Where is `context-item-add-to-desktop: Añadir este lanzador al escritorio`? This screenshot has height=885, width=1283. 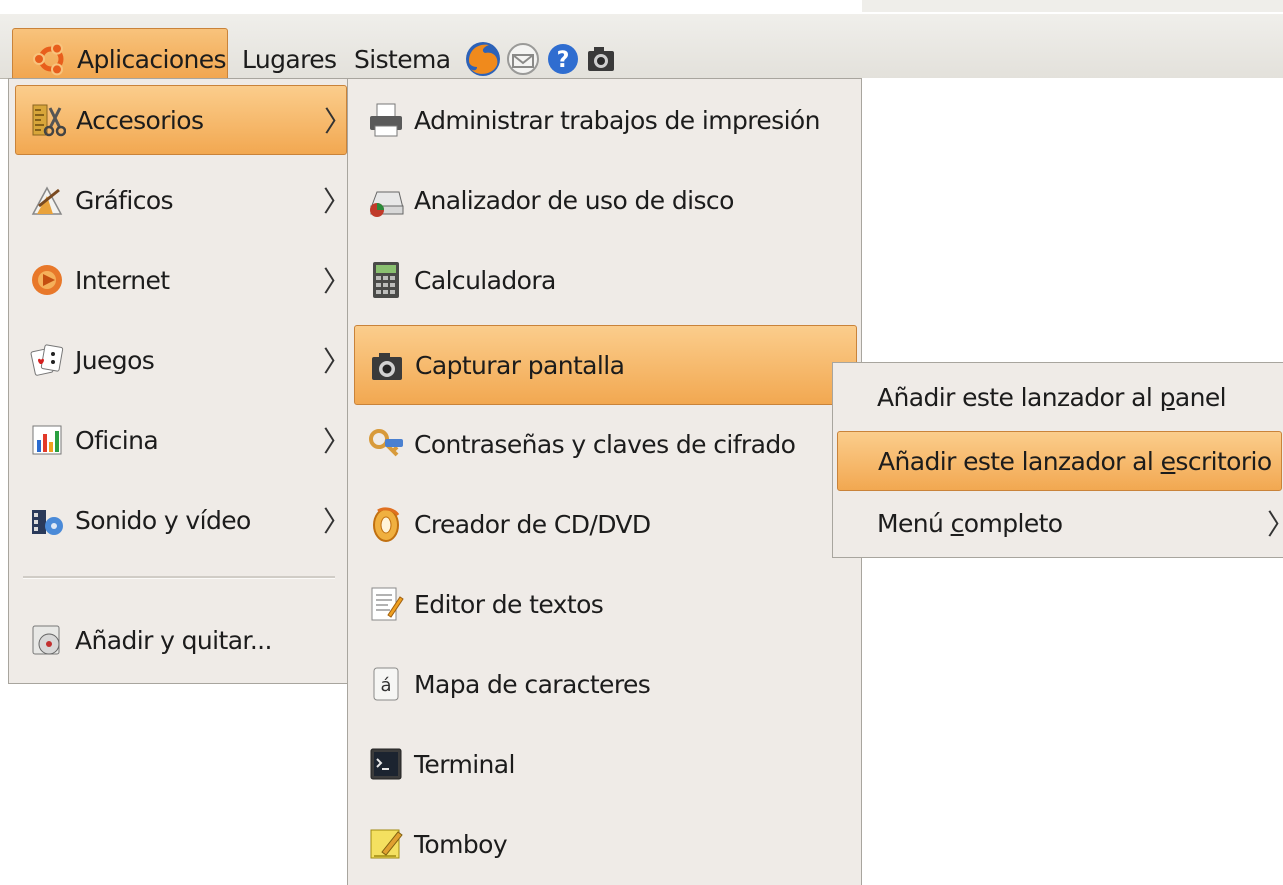 context-item-add-to-desktop: Añadir este lanzador al escritorio is located at coordinates (1059, 461).